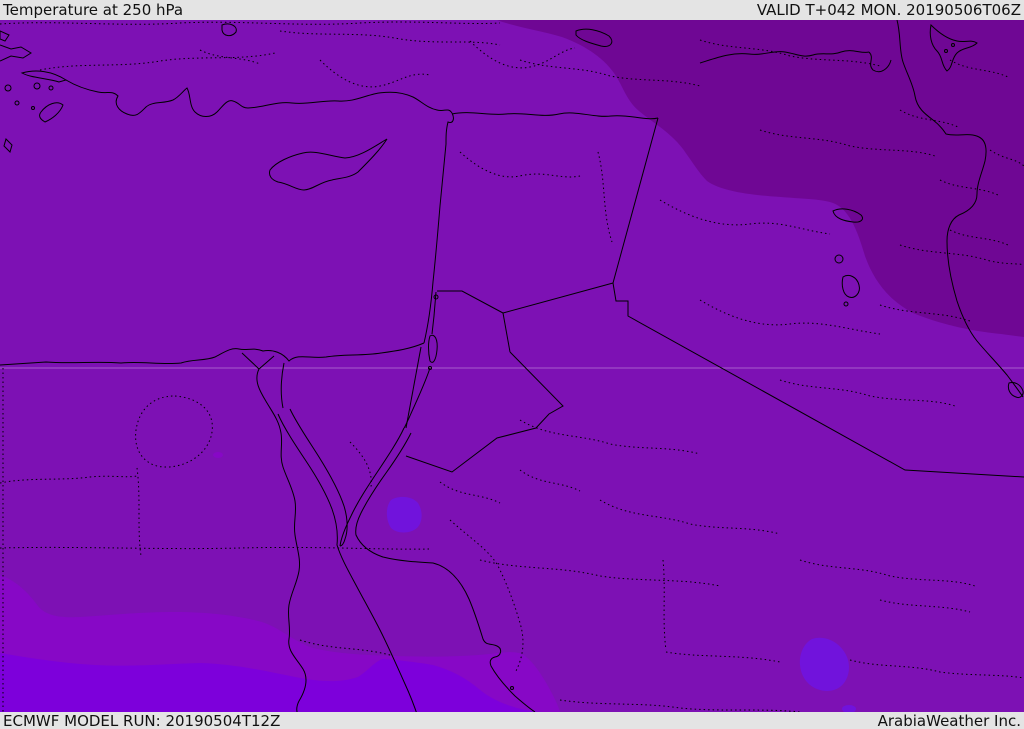 The width and height of the screenshot is (1024, 729). Describe the element at coordinates (404, 514) in the screenshot. I see `hotspot-aqaba` at that location.